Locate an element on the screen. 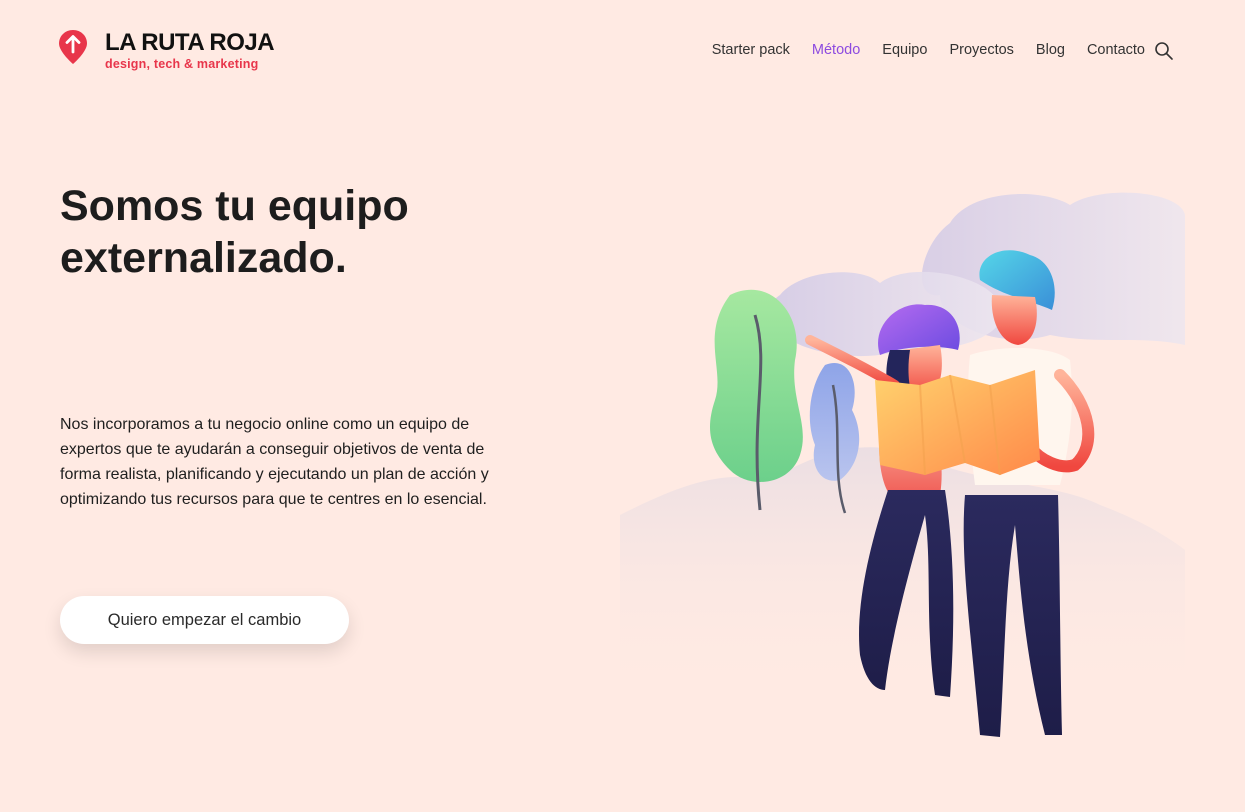  logo-title: LA RUTA ROJA is located at coordinates (190, 42).